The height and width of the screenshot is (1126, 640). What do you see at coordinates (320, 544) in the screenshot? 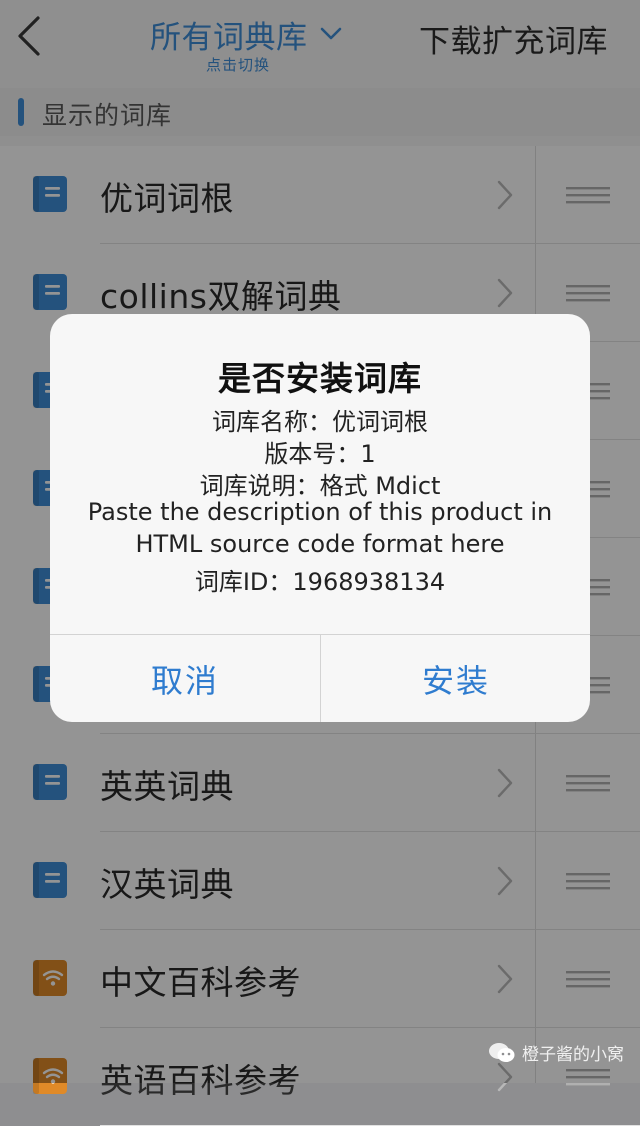
I see `dialog-description-text: HTML source code format here` at bounding box center [320, 544].